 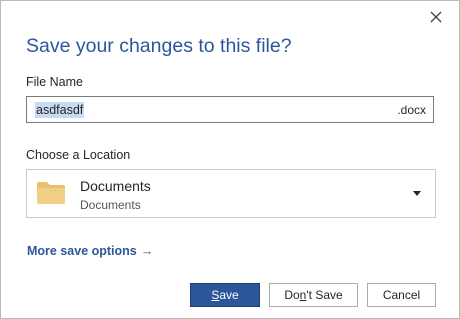 What do you see at coordinates (54, 82) in the screenshot?
I see `file-name-label: File Name` at bounding box center [54, 82].